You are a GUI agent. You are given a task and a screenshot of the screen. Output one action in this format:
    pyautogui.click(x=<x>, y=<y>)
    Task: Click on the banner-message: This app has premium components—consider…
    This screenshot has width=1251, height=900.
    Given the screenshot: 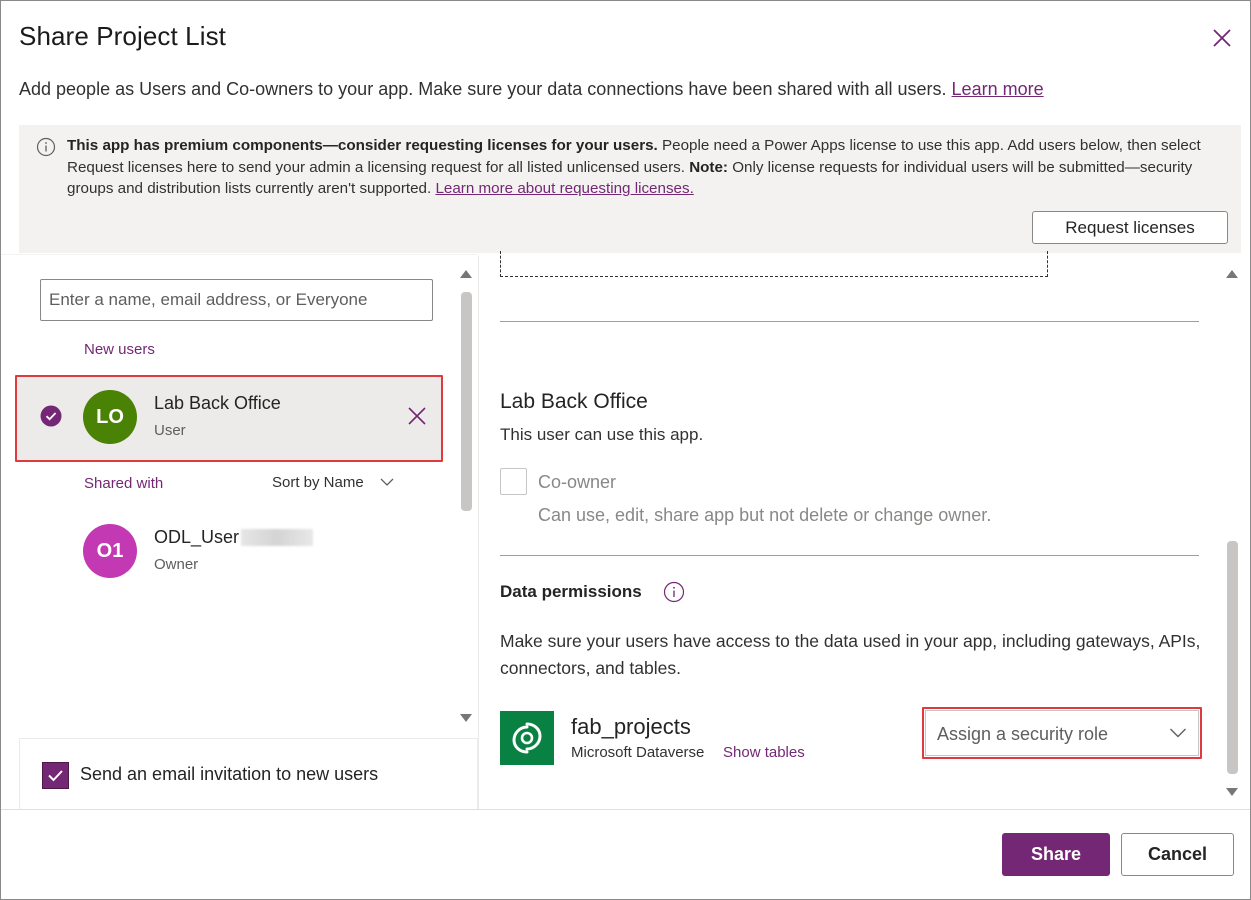 What is the action you would take?
    pyautogui.click(x=642, y=167)
    